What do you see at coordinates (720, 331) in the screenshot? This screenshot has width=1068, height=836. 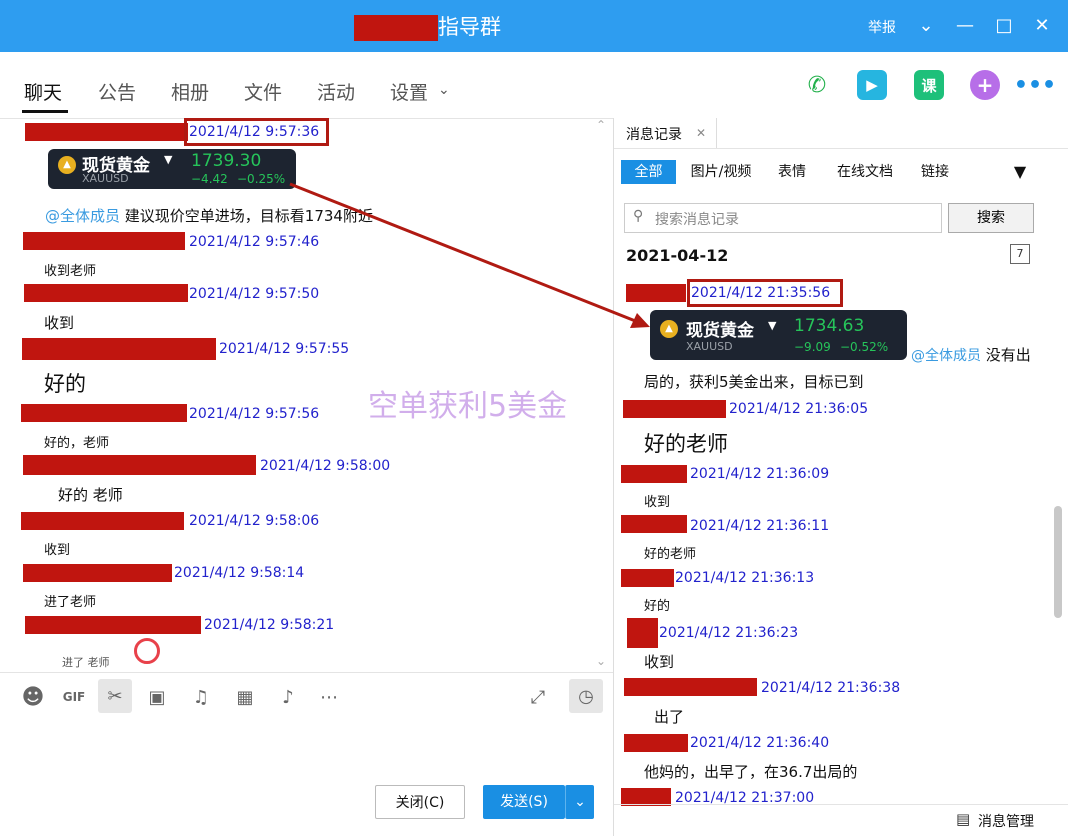 I see `quote-name: 现货黄金` at bounding box center [720, 331].